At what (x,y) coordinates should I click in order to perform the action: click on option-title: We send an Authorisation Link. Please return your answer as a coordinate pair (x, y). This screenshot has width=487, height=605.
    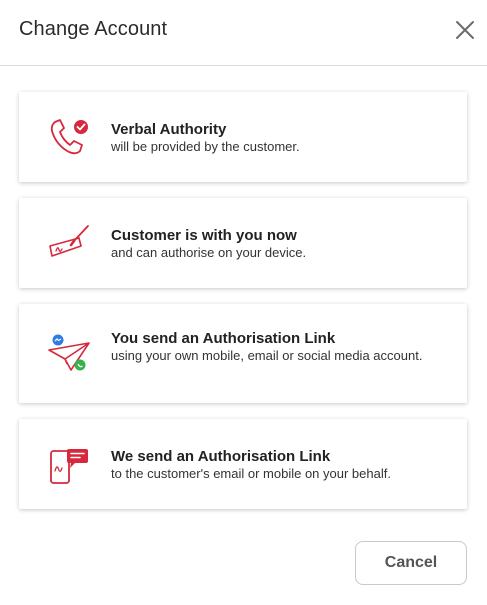
    Looking at the image, I should click on (221, 456).